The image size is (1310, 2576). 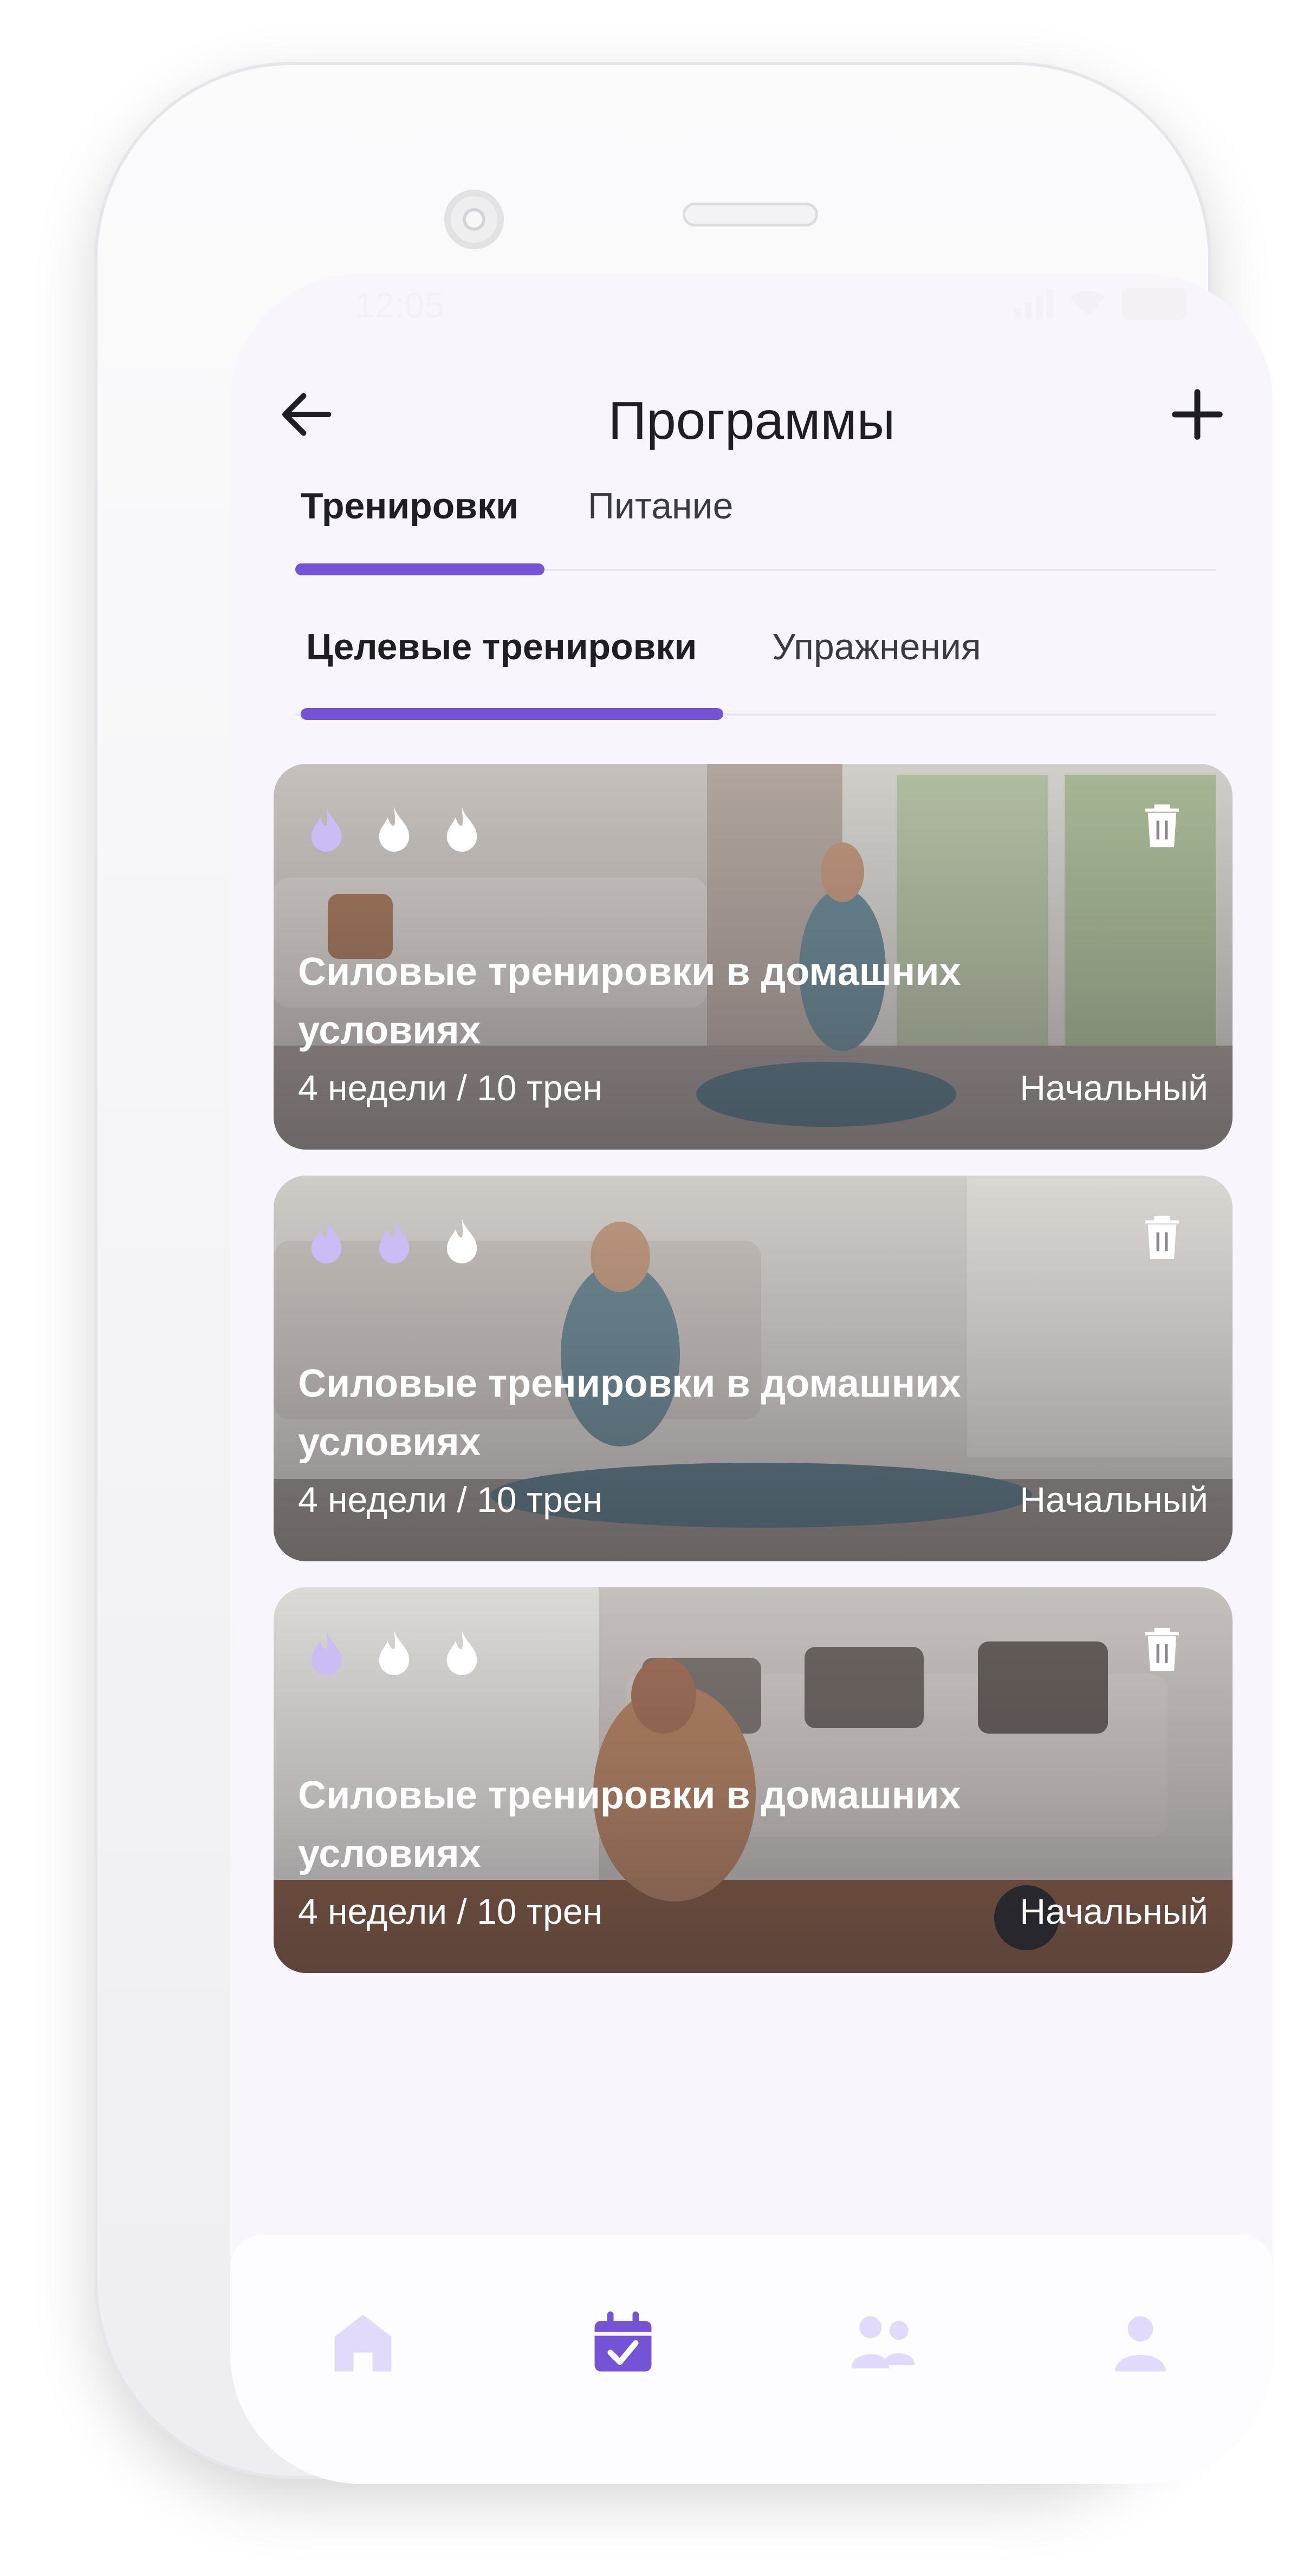 I want to click on front-camera, so click(x=474, y=219).